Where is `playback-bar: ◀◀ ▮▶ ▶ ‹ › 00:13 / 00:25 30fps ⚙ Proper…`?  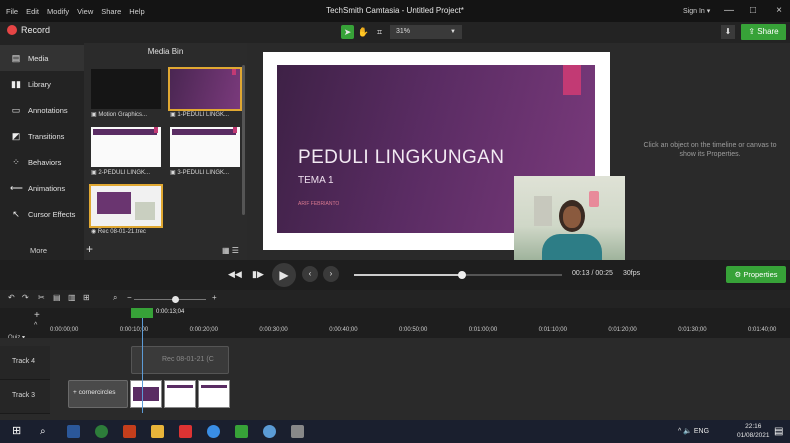 playback-bar: ◀◀ ▮▶ ▶ ‹ › 00:13 / 00:25 30fps ⚙ Proper… is located at coordinates (395, 275).